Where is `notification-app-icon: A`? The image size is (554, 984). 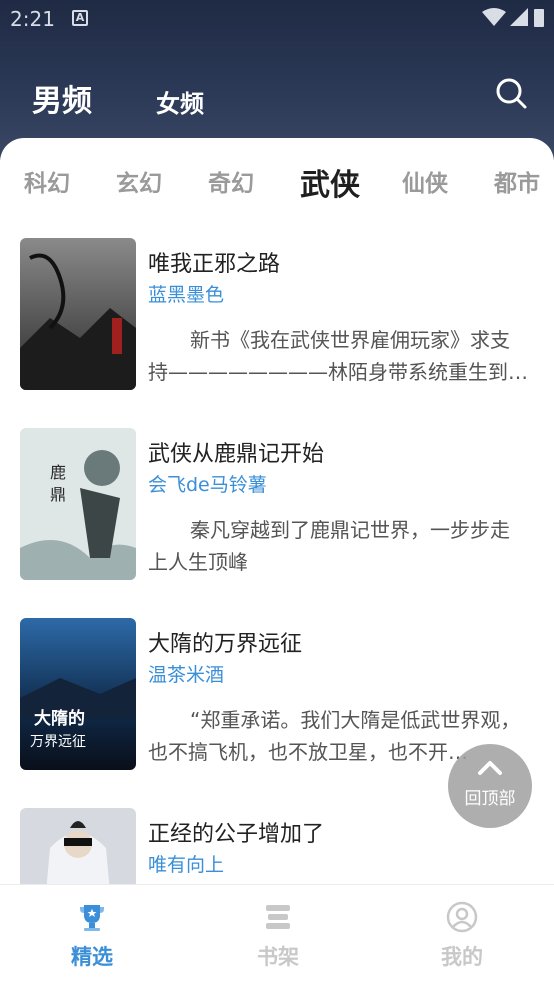 notification-app-icon: A is located at coordinates (80, 18).